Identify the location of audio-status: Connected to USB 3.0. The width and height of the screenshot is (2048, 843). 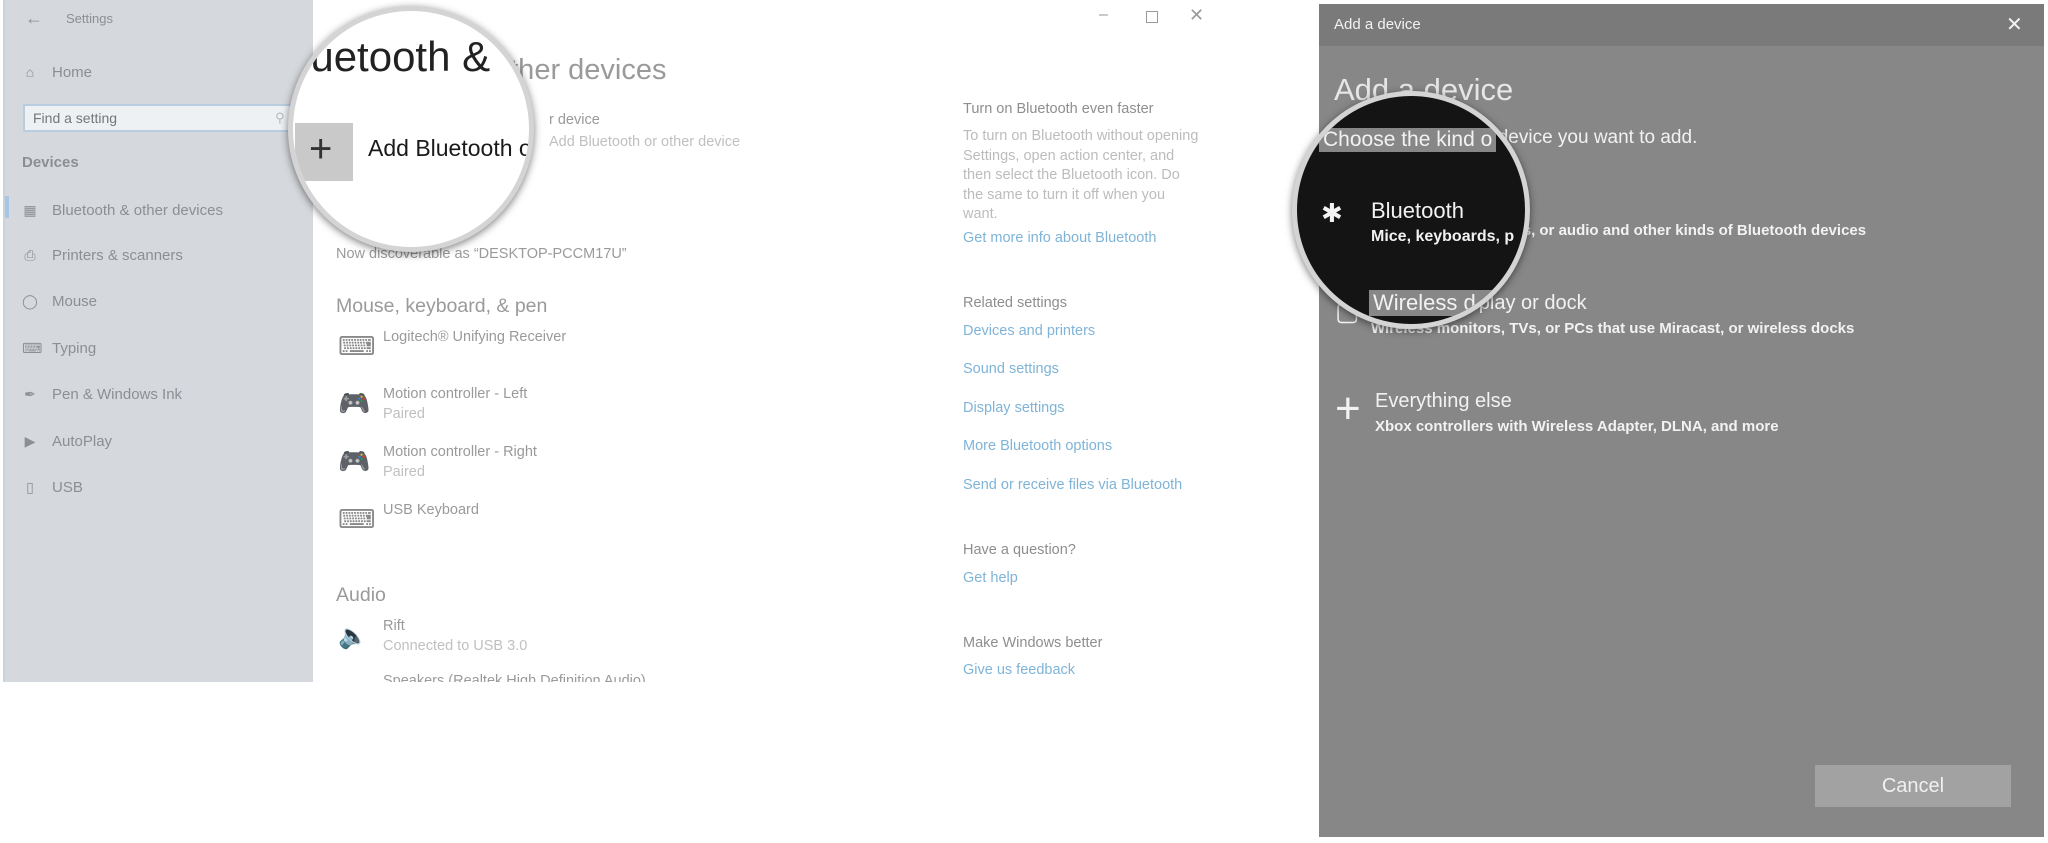
(455, 646).